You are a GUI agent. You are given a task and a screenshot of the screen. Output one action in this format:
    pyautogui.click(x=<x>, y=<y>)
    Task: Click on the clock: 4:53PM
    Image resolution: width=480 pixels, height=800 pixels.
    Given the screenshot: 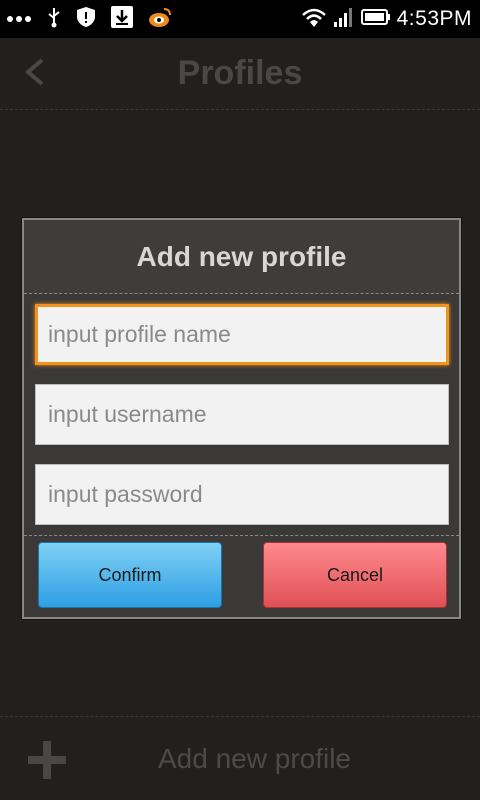 What is the action you would take?
    pyautogui.click(x=434, y=18)
    